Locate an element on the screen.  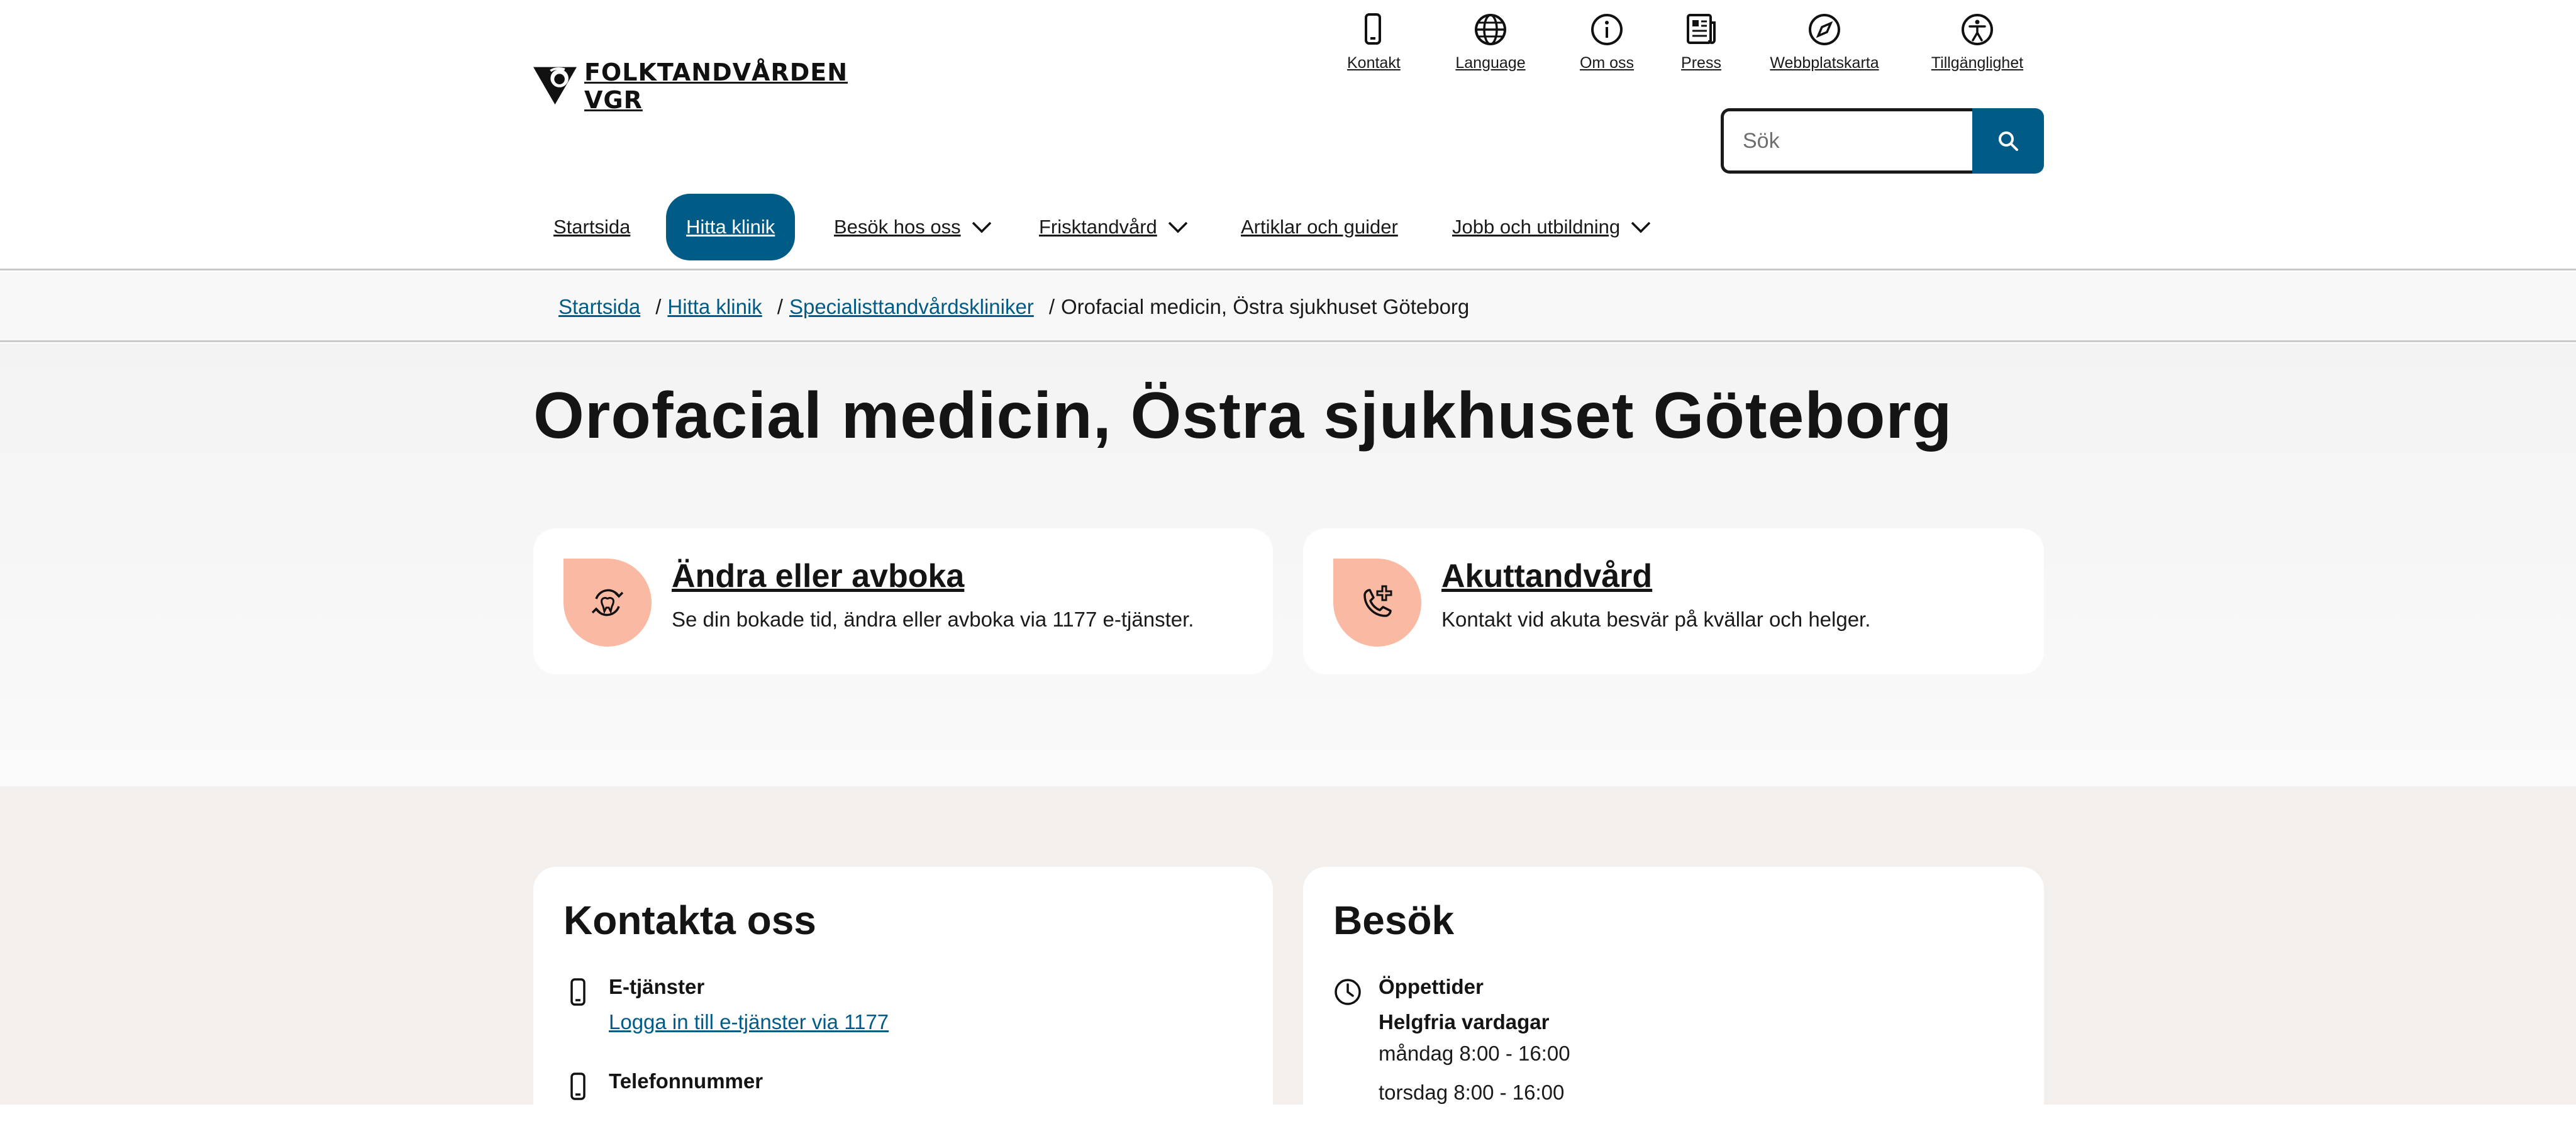
logo-line-1: FOLKTANDVÅRDEN is located at coordinates (716, 72).